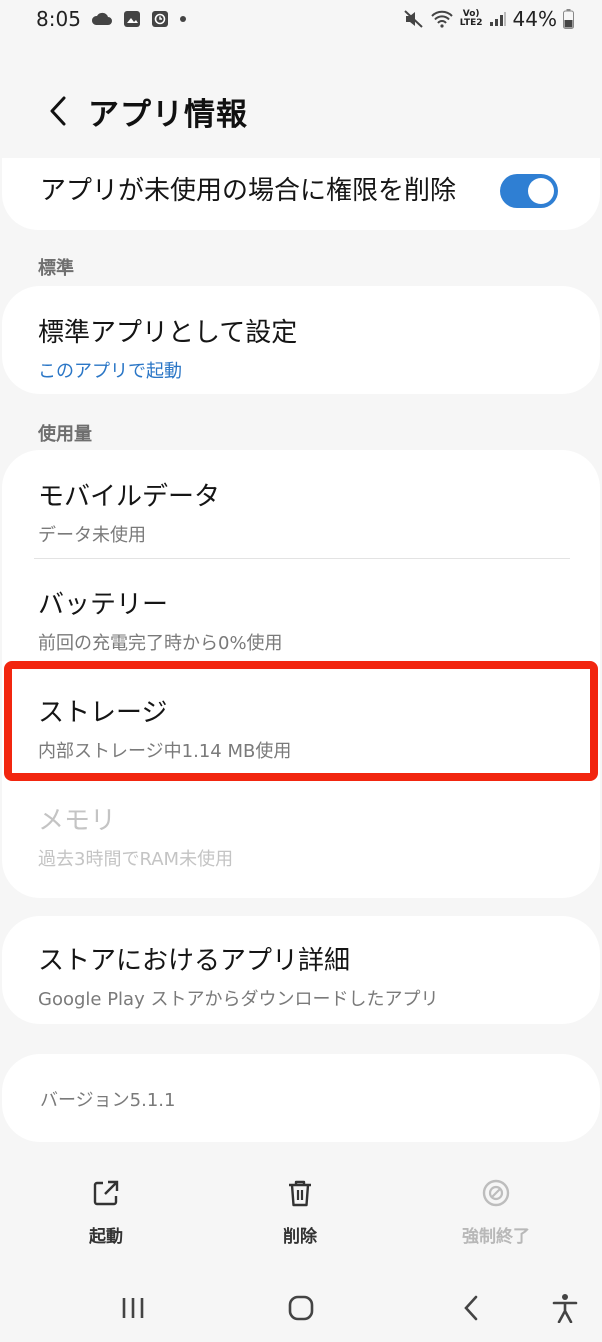  I want to click on memory-item: メモリ 過去3時間でRAM未使用, so click(135, 835).